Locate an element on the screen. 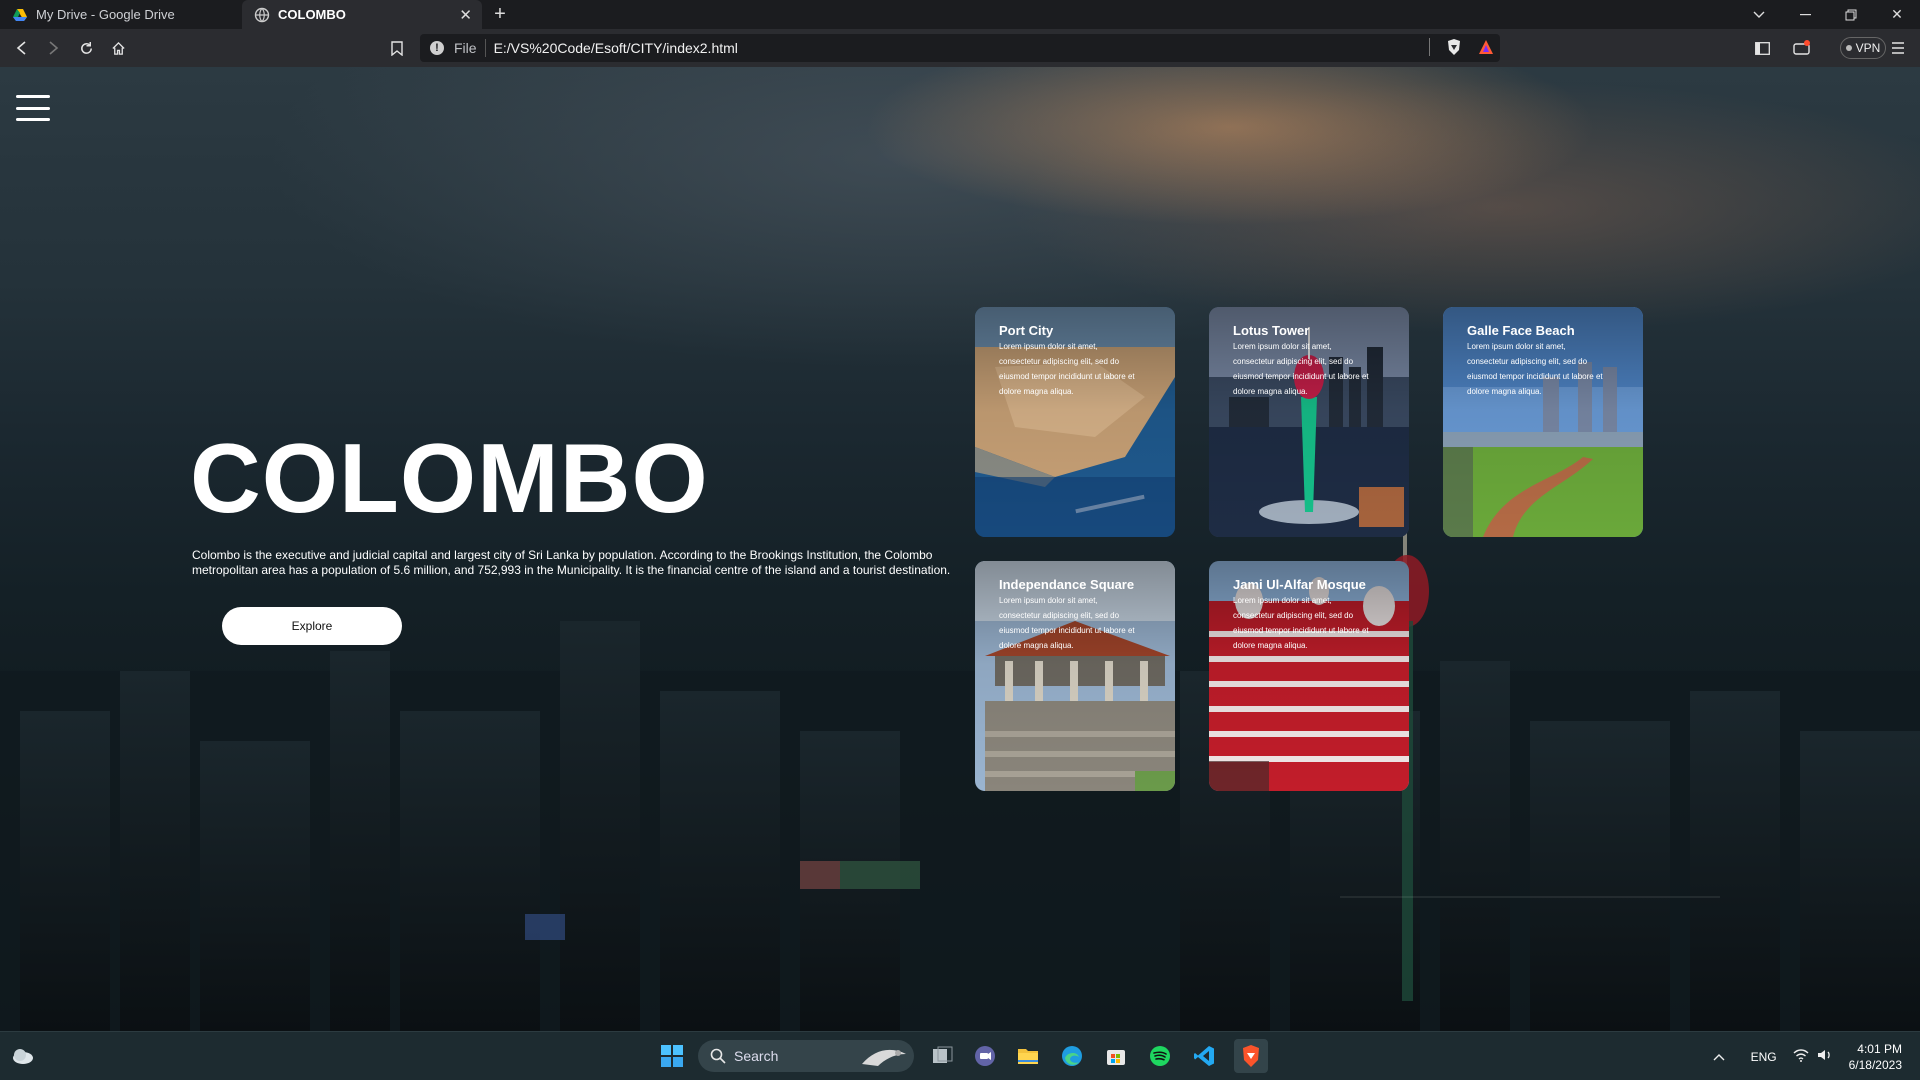  brave-browser-taskbar-icon is located at coordinates (1251, 1056).